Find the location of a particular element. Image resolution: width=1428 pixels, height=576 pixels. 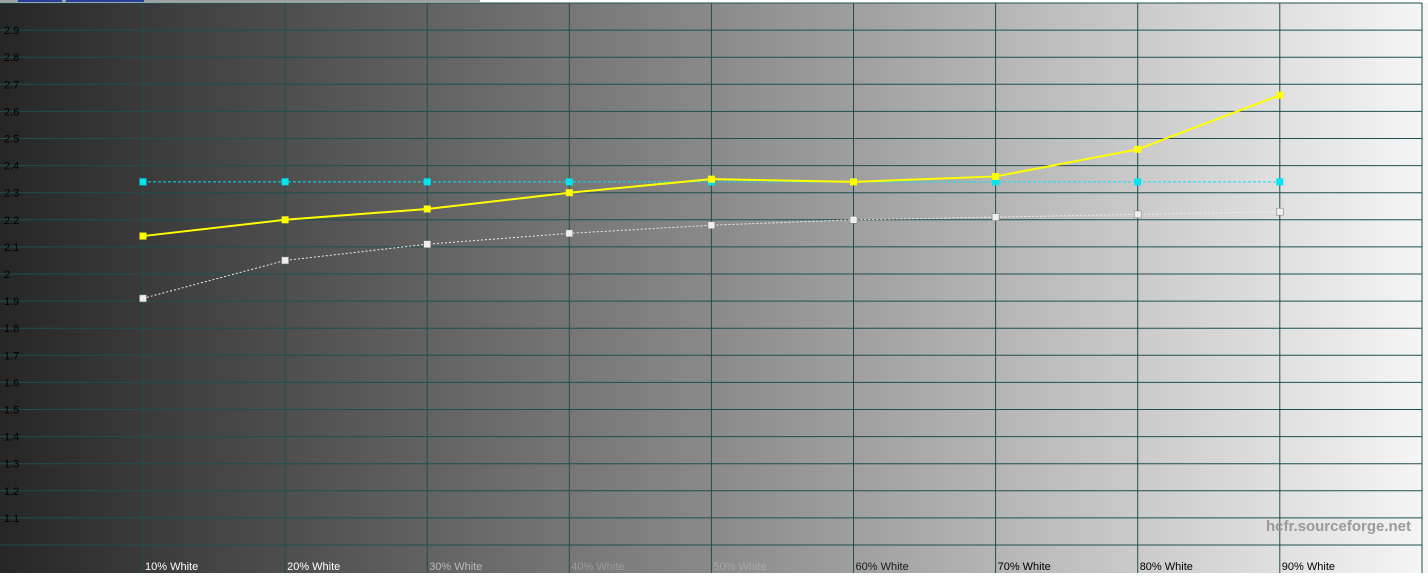

y-tick-label: 1.7 is located at coordinates (11, 356).